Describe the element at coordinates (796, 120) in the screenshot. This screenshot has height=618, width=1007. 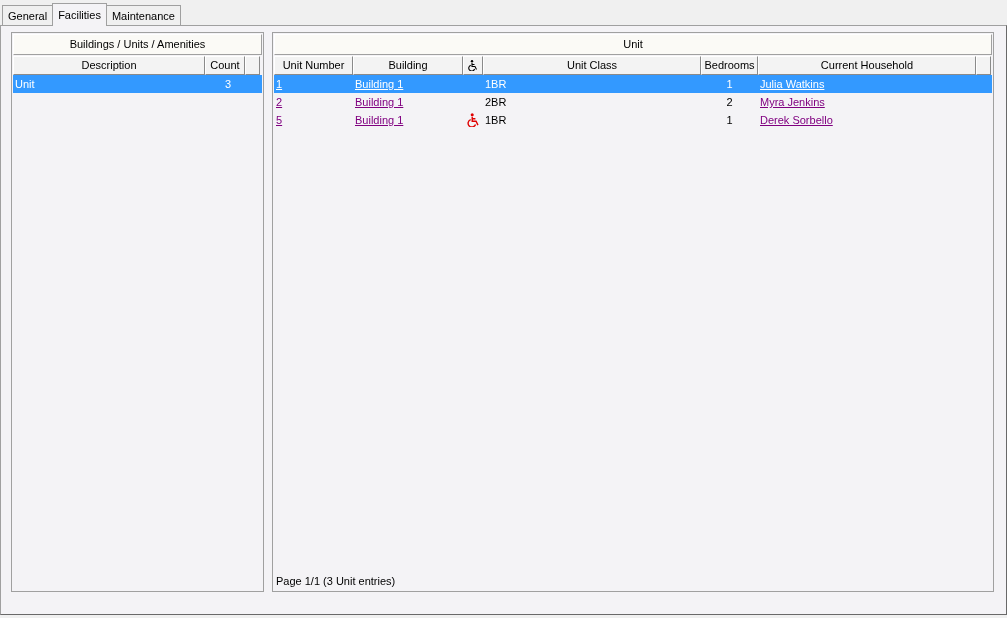
I see `household-link: Derek Sorbello` at that location.